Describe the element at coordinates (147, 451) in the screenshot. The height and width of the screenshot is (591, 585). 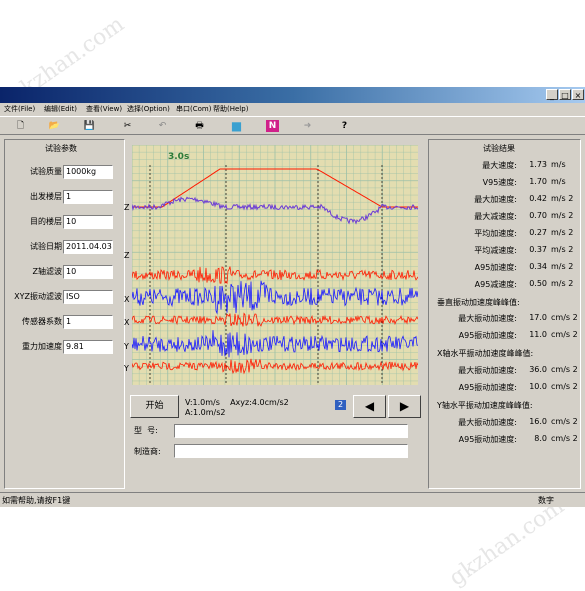
I see `maker-label: 制造商:` at that location.